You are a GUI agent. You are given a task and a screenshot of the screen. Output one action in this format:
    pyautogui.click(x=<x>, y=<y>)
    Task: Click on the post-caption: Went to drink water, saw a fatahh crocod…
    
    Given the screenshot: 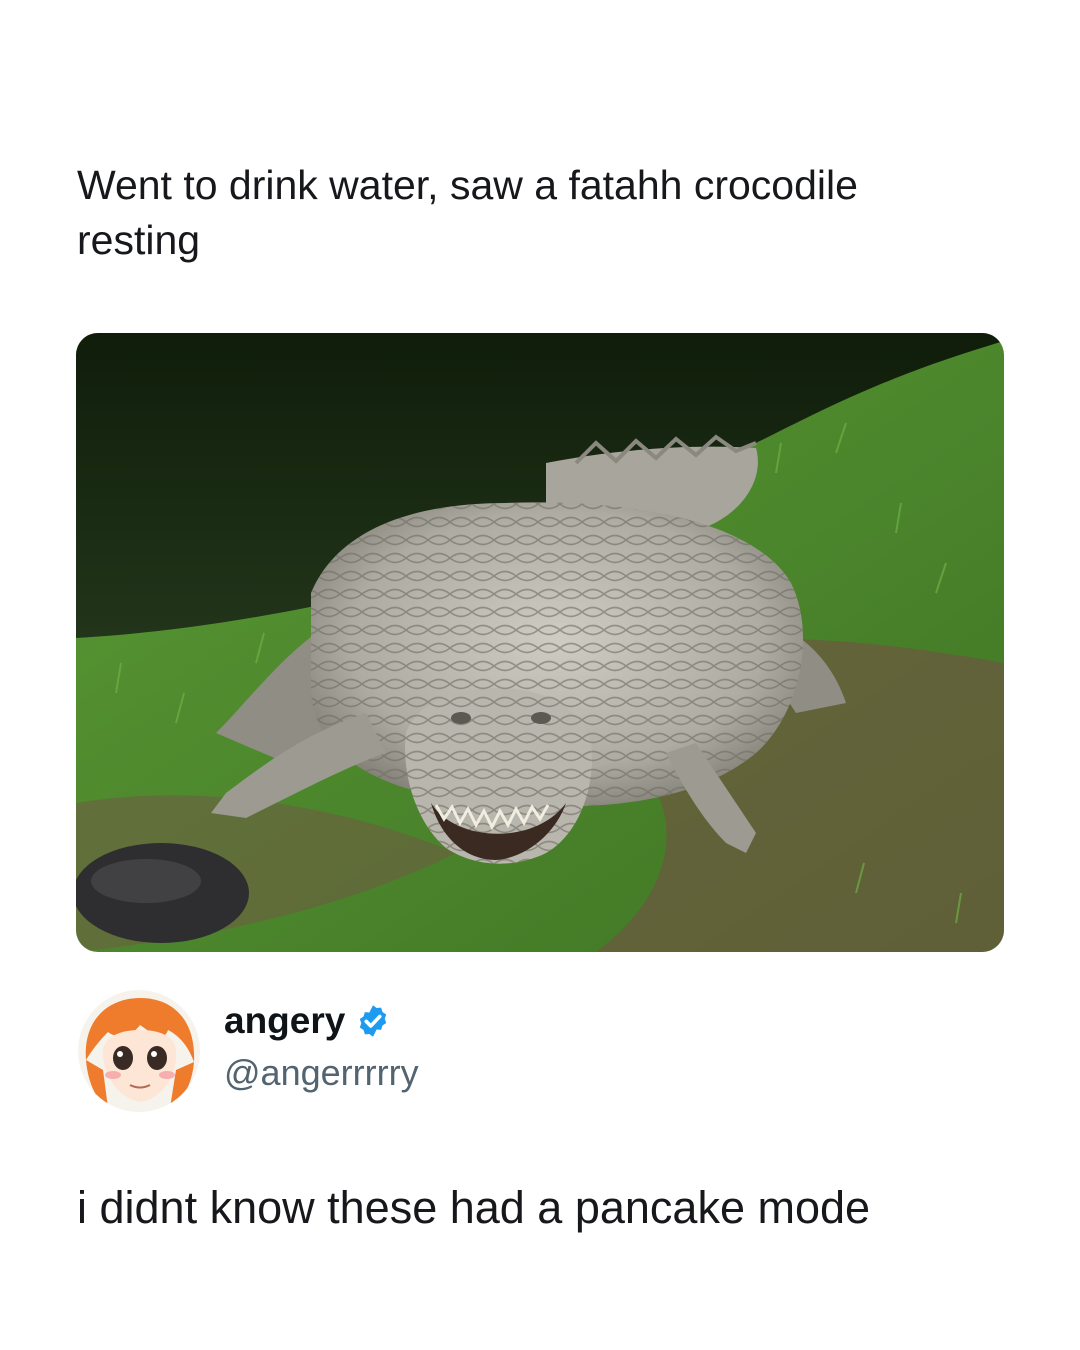 What is the action you would take?
    pyautogui.click(x=467, y=212)
    